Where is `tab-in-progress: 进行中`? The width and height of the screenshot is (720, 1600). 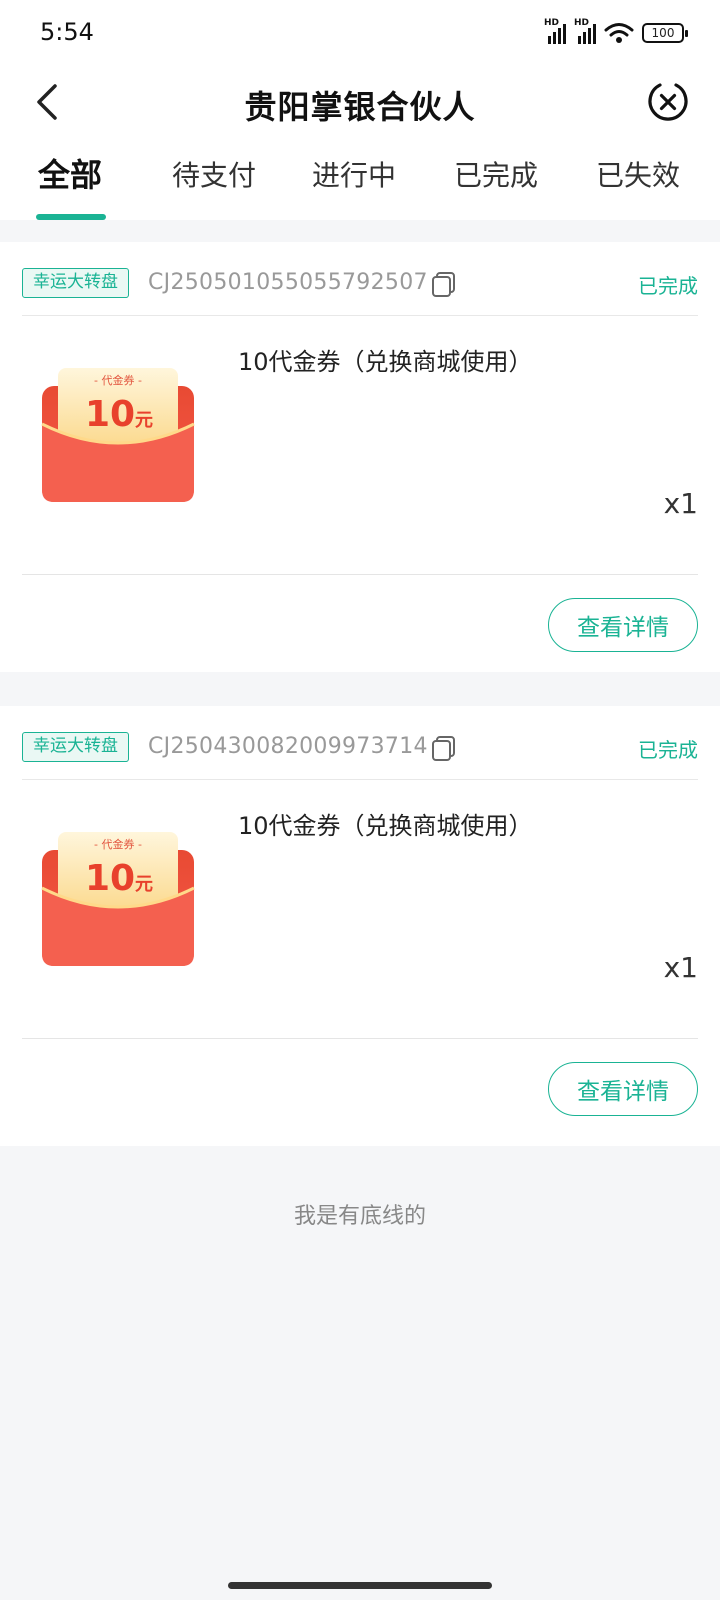
tab-in-progress: 进行中 is located at coordinates (354, 189).